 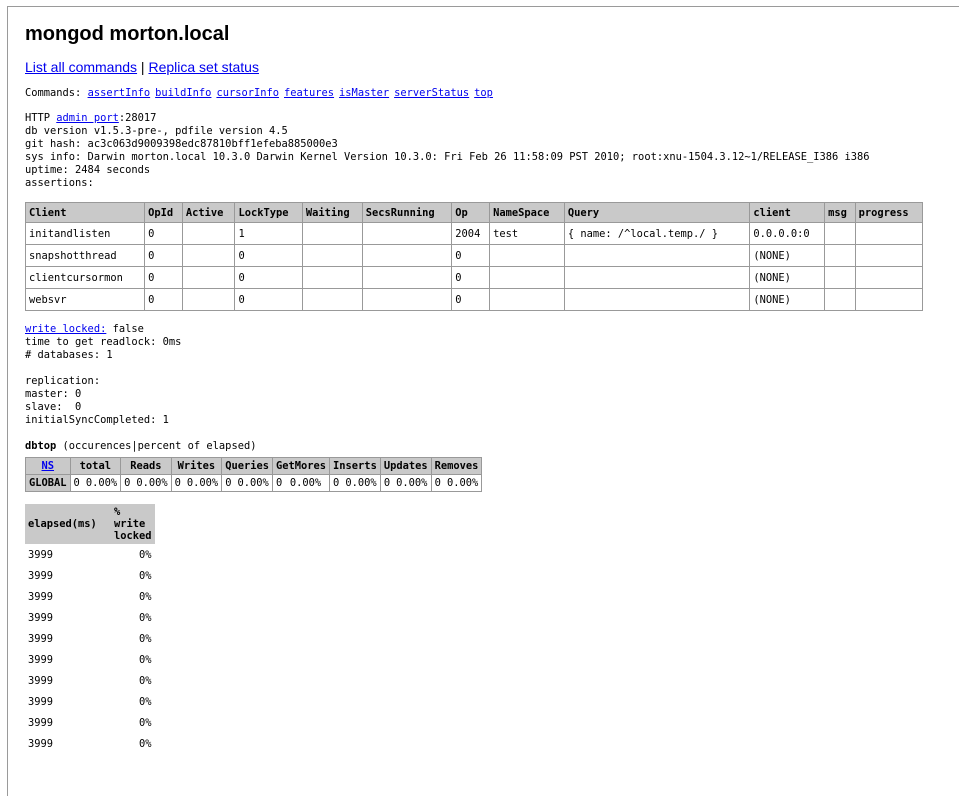 I want to click on replication-slave: slave: 0, so click(x=53, y=407).